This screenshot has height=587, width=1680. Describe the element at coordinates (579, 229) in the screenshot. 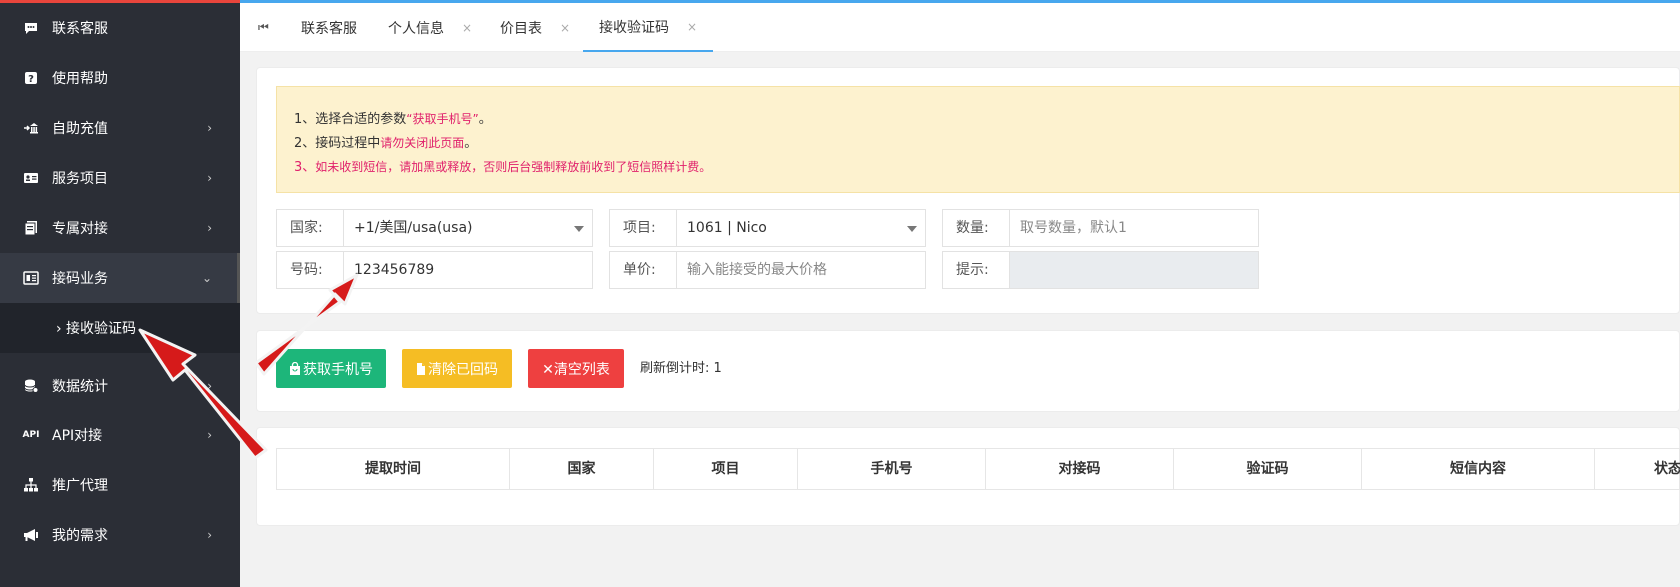

I see `caret-down-icon` at that location.